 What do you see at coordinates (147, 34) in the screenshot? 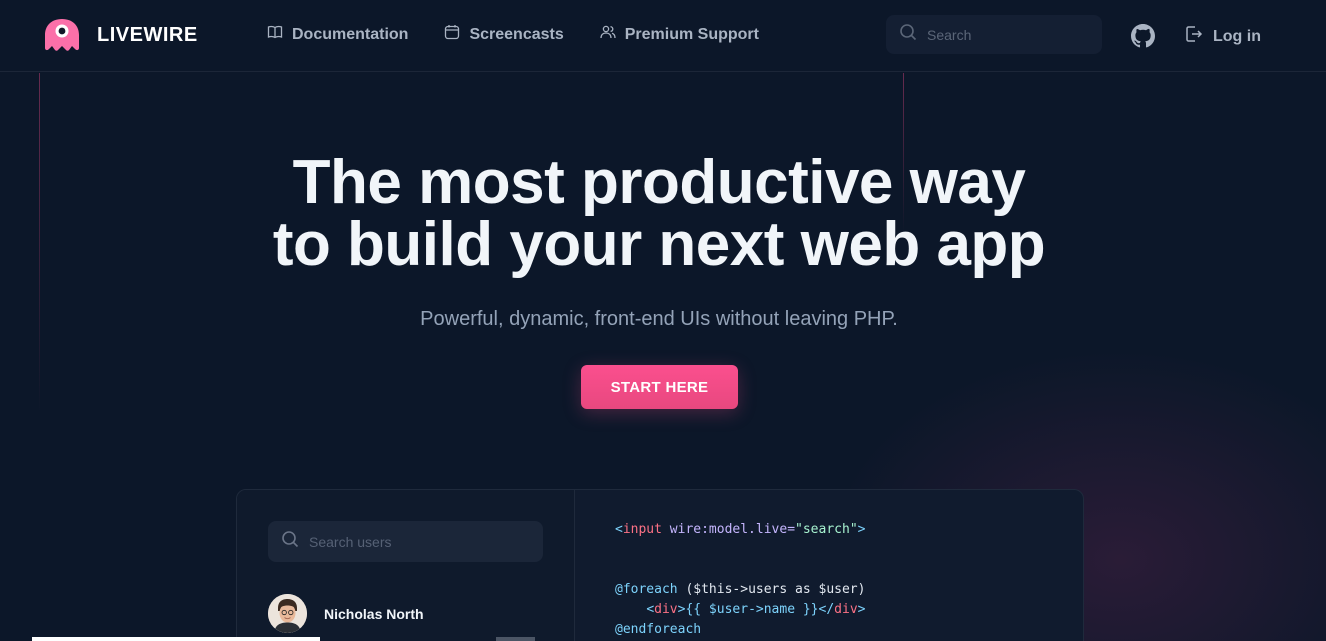
I see `brand-name: LIVEWIRE` at bounding box center [147, 34].